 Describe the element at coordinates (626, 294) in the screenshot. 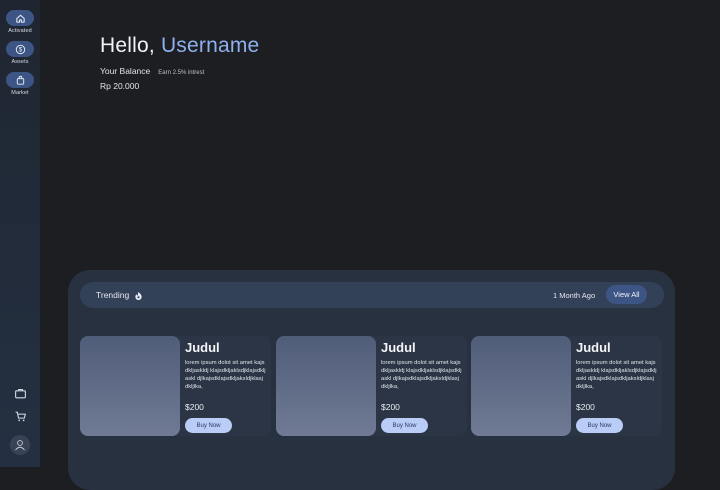

I see `view-all-button: View All` at that location.